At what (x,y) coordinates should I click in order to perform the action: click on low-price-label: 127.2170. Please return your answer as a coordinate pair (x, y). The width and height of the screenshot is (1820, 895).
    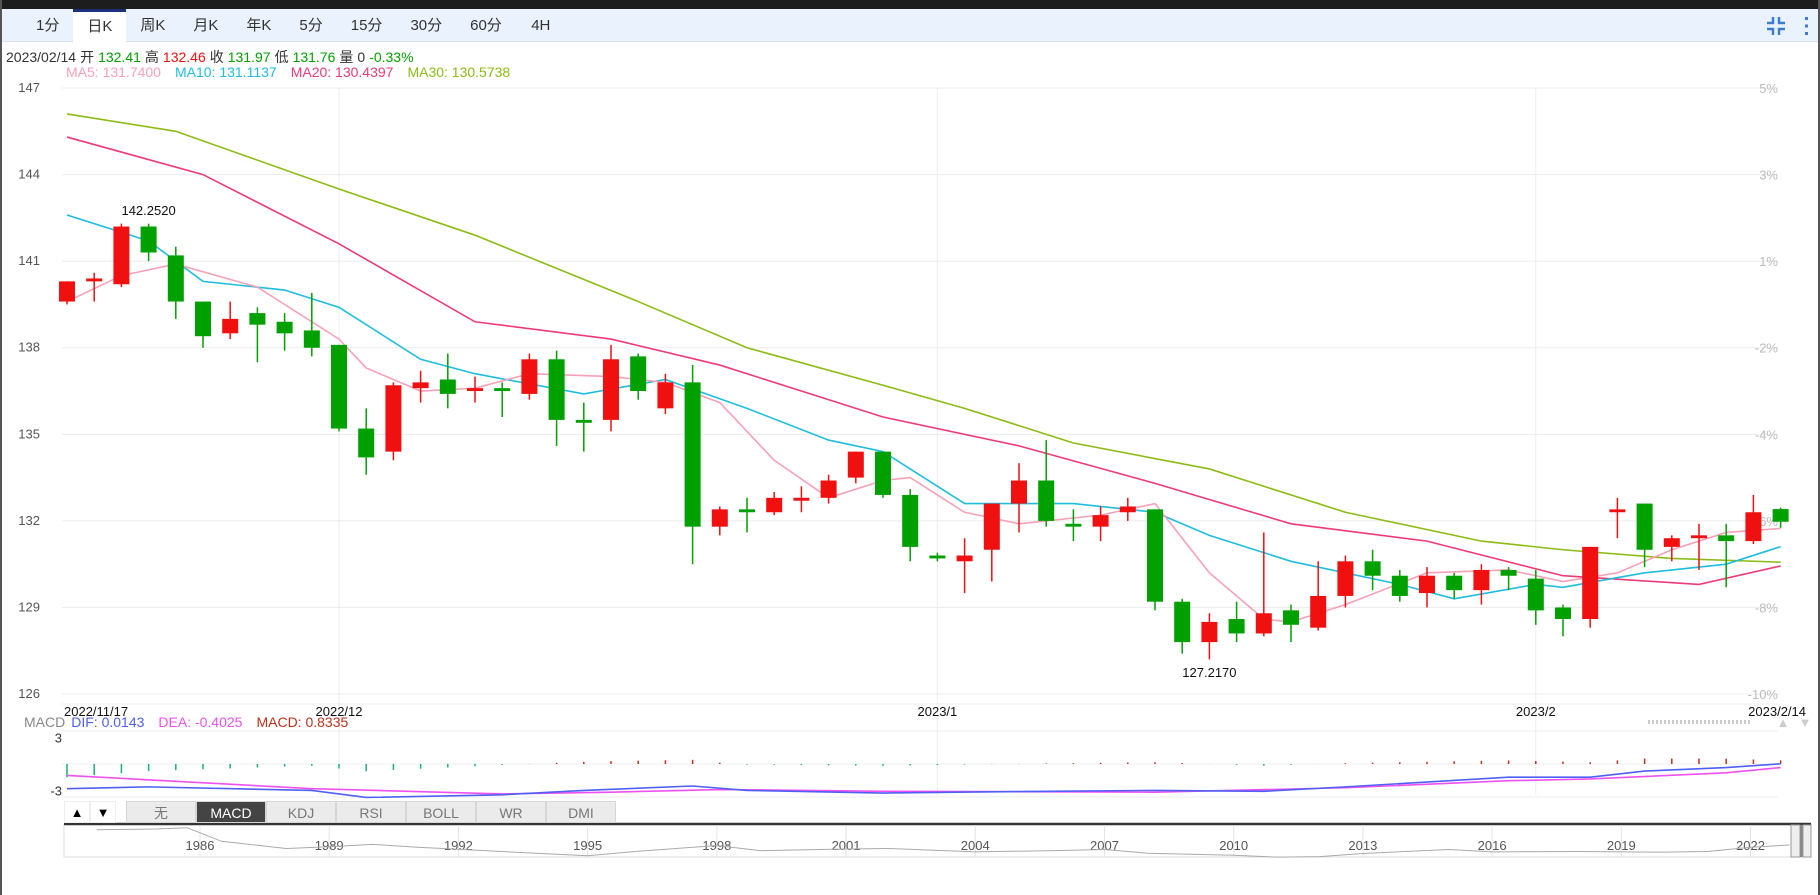
    Looking at the image, I should click on (1209, 672).